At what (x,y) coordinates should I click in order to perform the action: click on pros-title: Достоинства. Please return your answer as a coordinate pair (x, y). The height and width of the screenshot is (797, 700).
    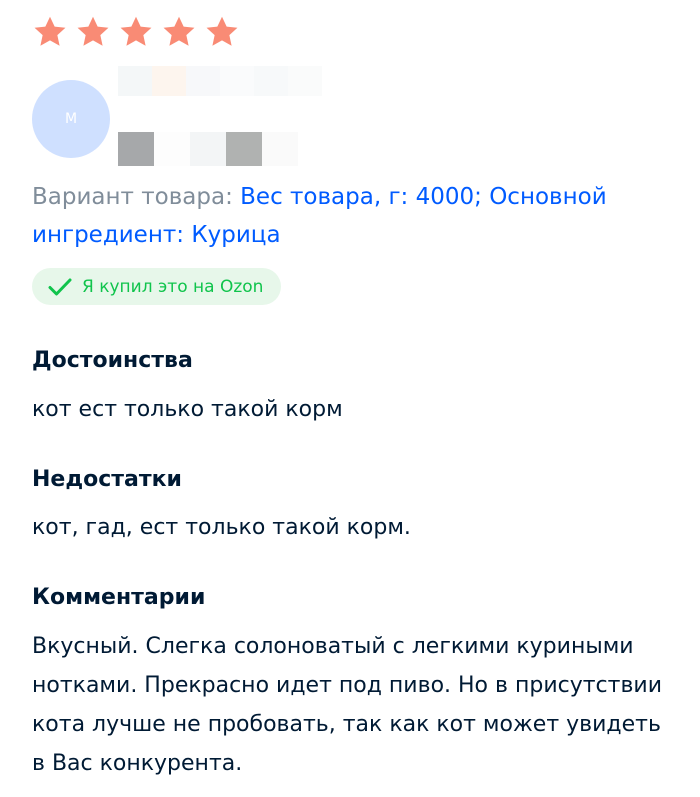
    Looking at the image, I should click on (112, 360).